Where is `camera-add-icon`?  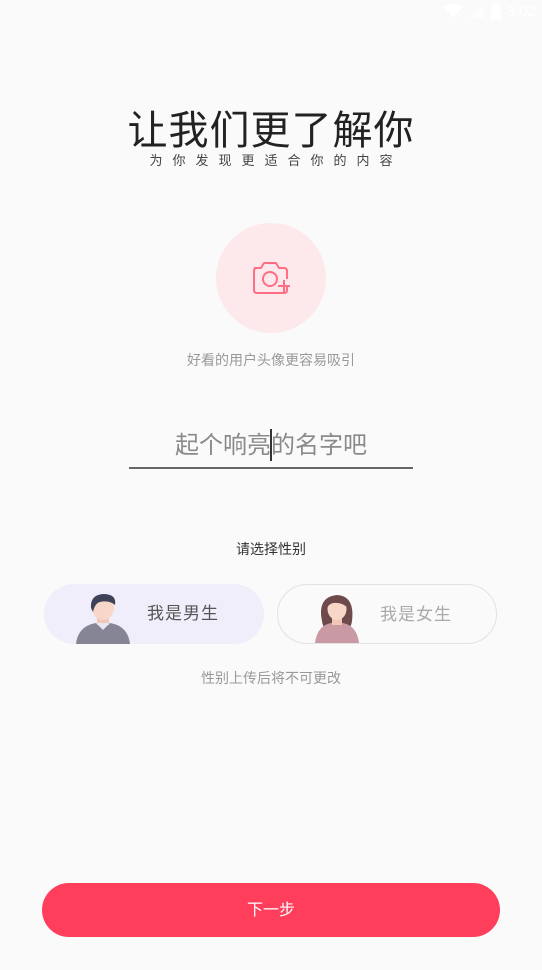
camera-add-icon is located at coordinates (271, 278).